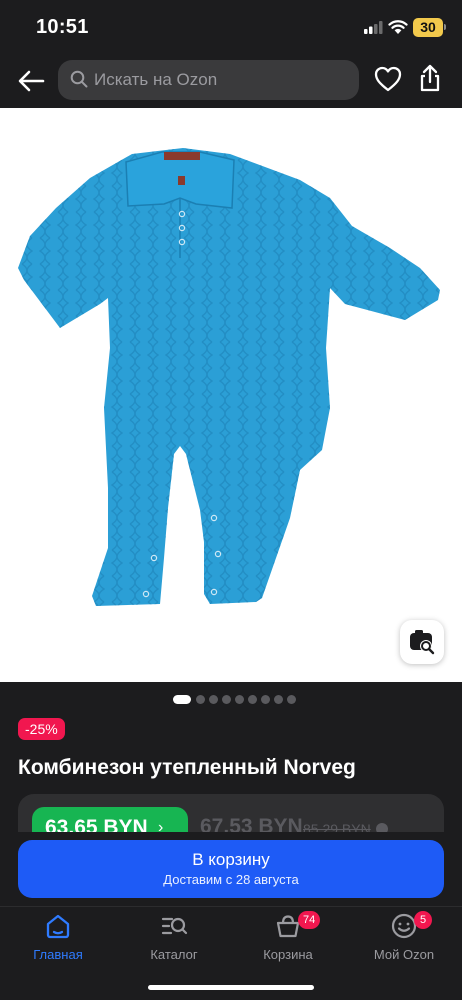 The image size is (462, 1000). I want to click on wifi-icon, so click(398, 27).